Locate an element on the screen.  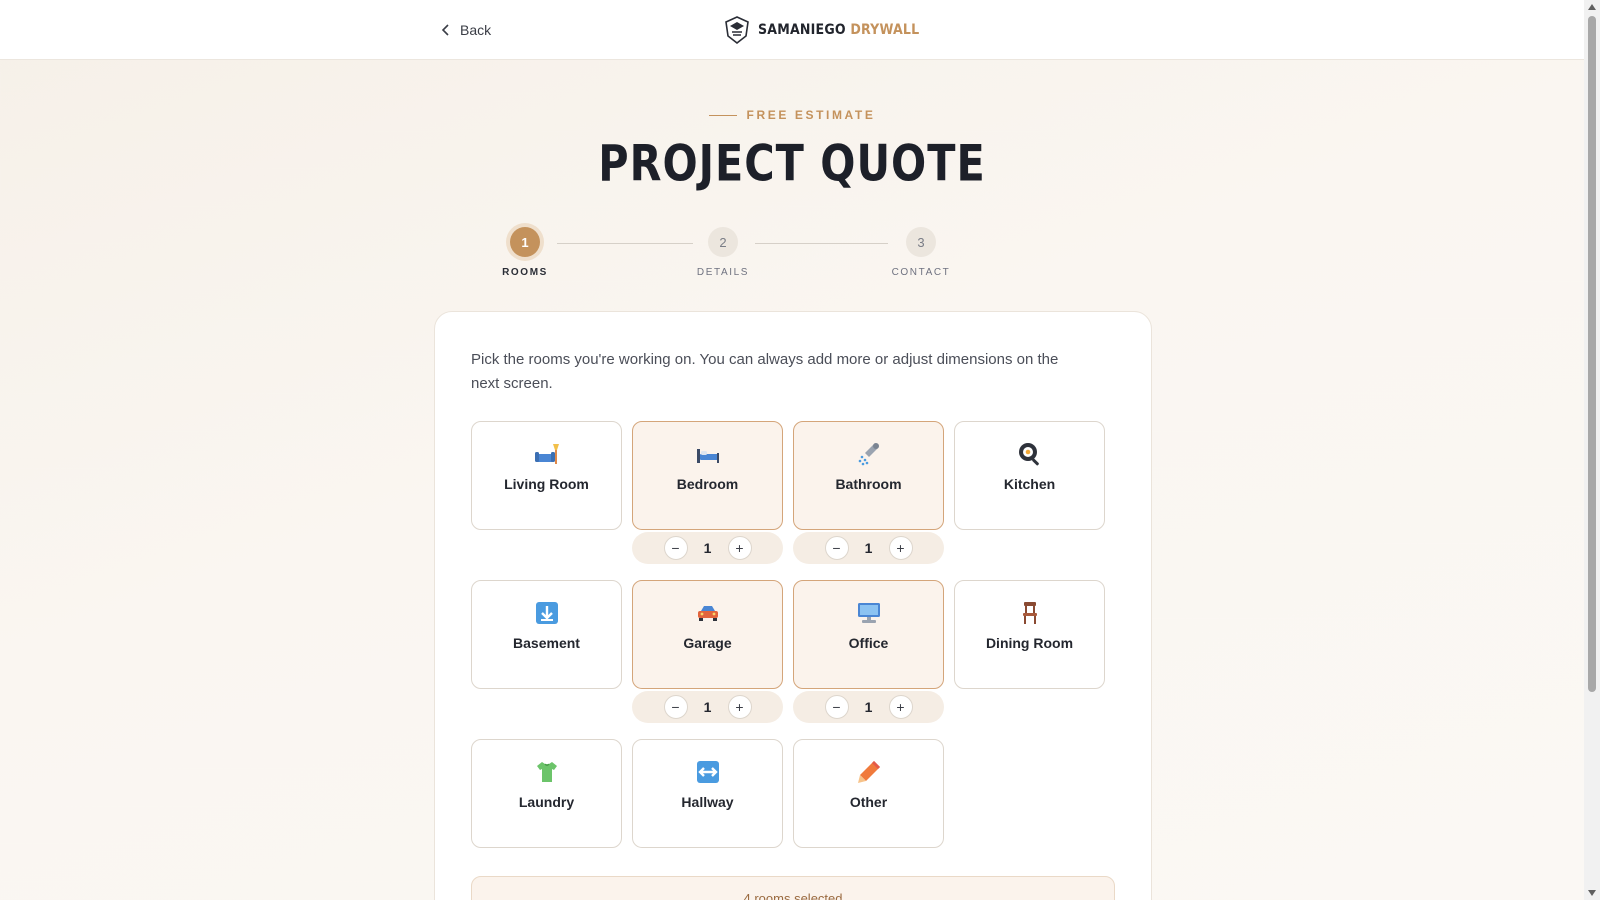
page-scrollbar is located at coordinates (1592, 450).